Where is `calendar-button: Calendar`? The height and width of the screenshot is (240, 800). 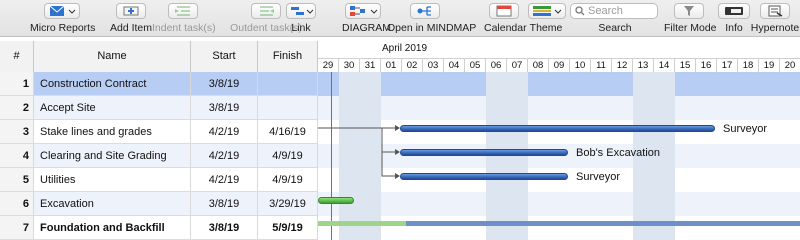
calendar-button: Calendar is located at coordinates (505, 18).